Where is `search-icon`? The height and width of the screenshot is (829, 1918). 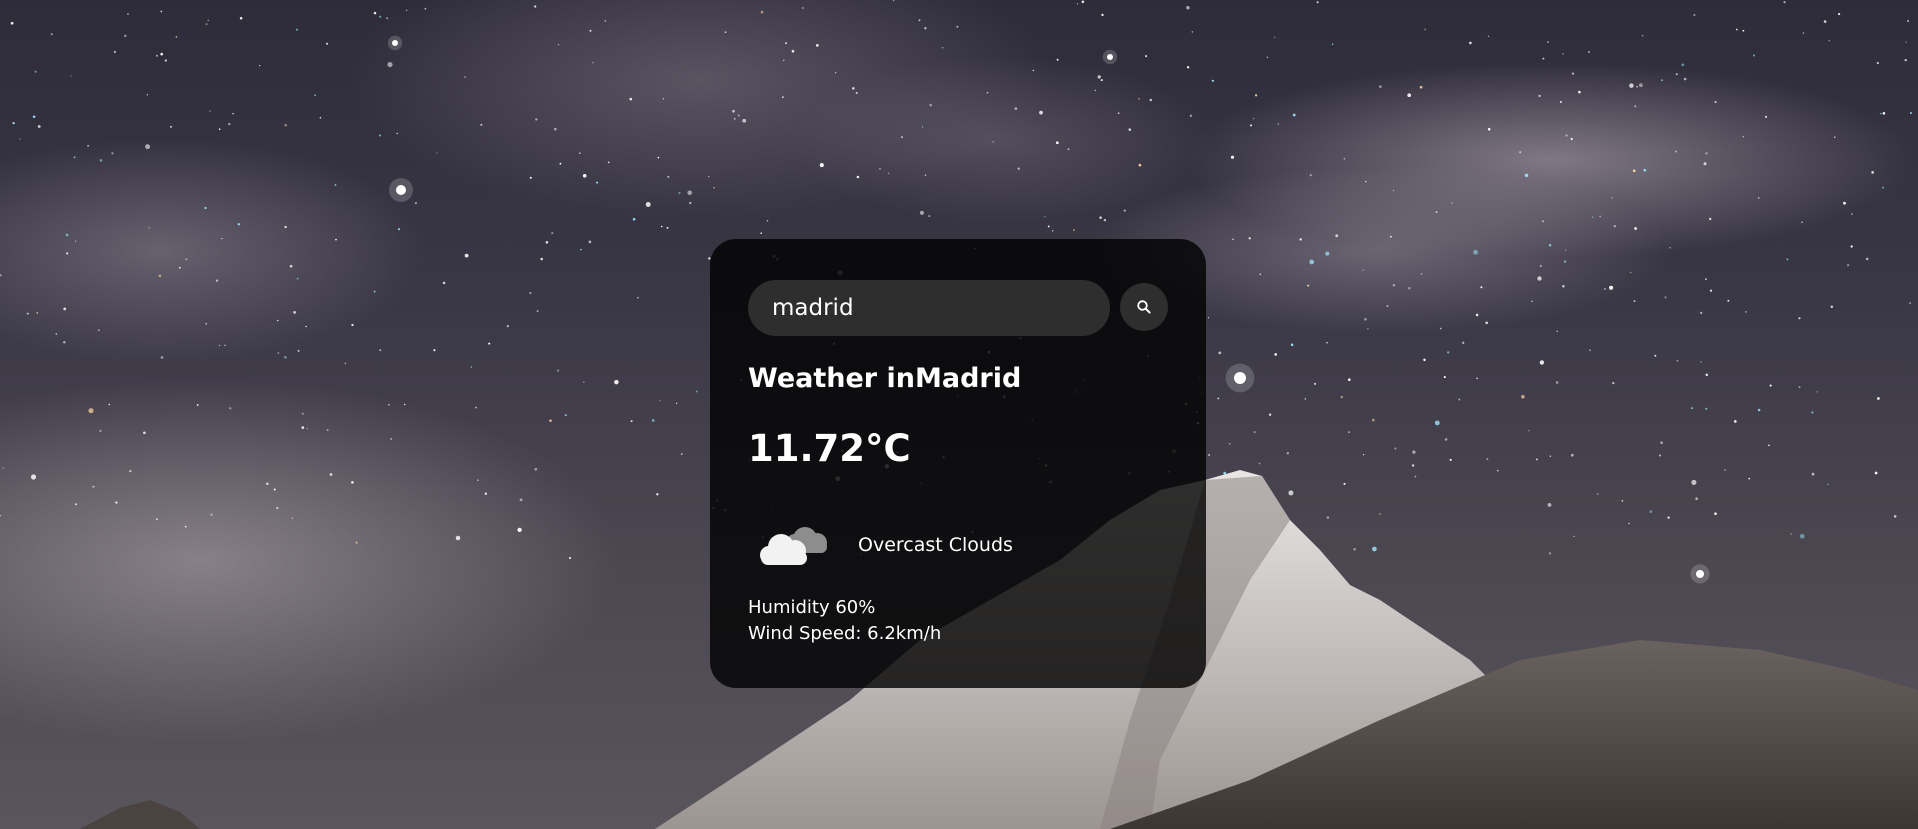 search-icon is located at coordinates (1144, 307).